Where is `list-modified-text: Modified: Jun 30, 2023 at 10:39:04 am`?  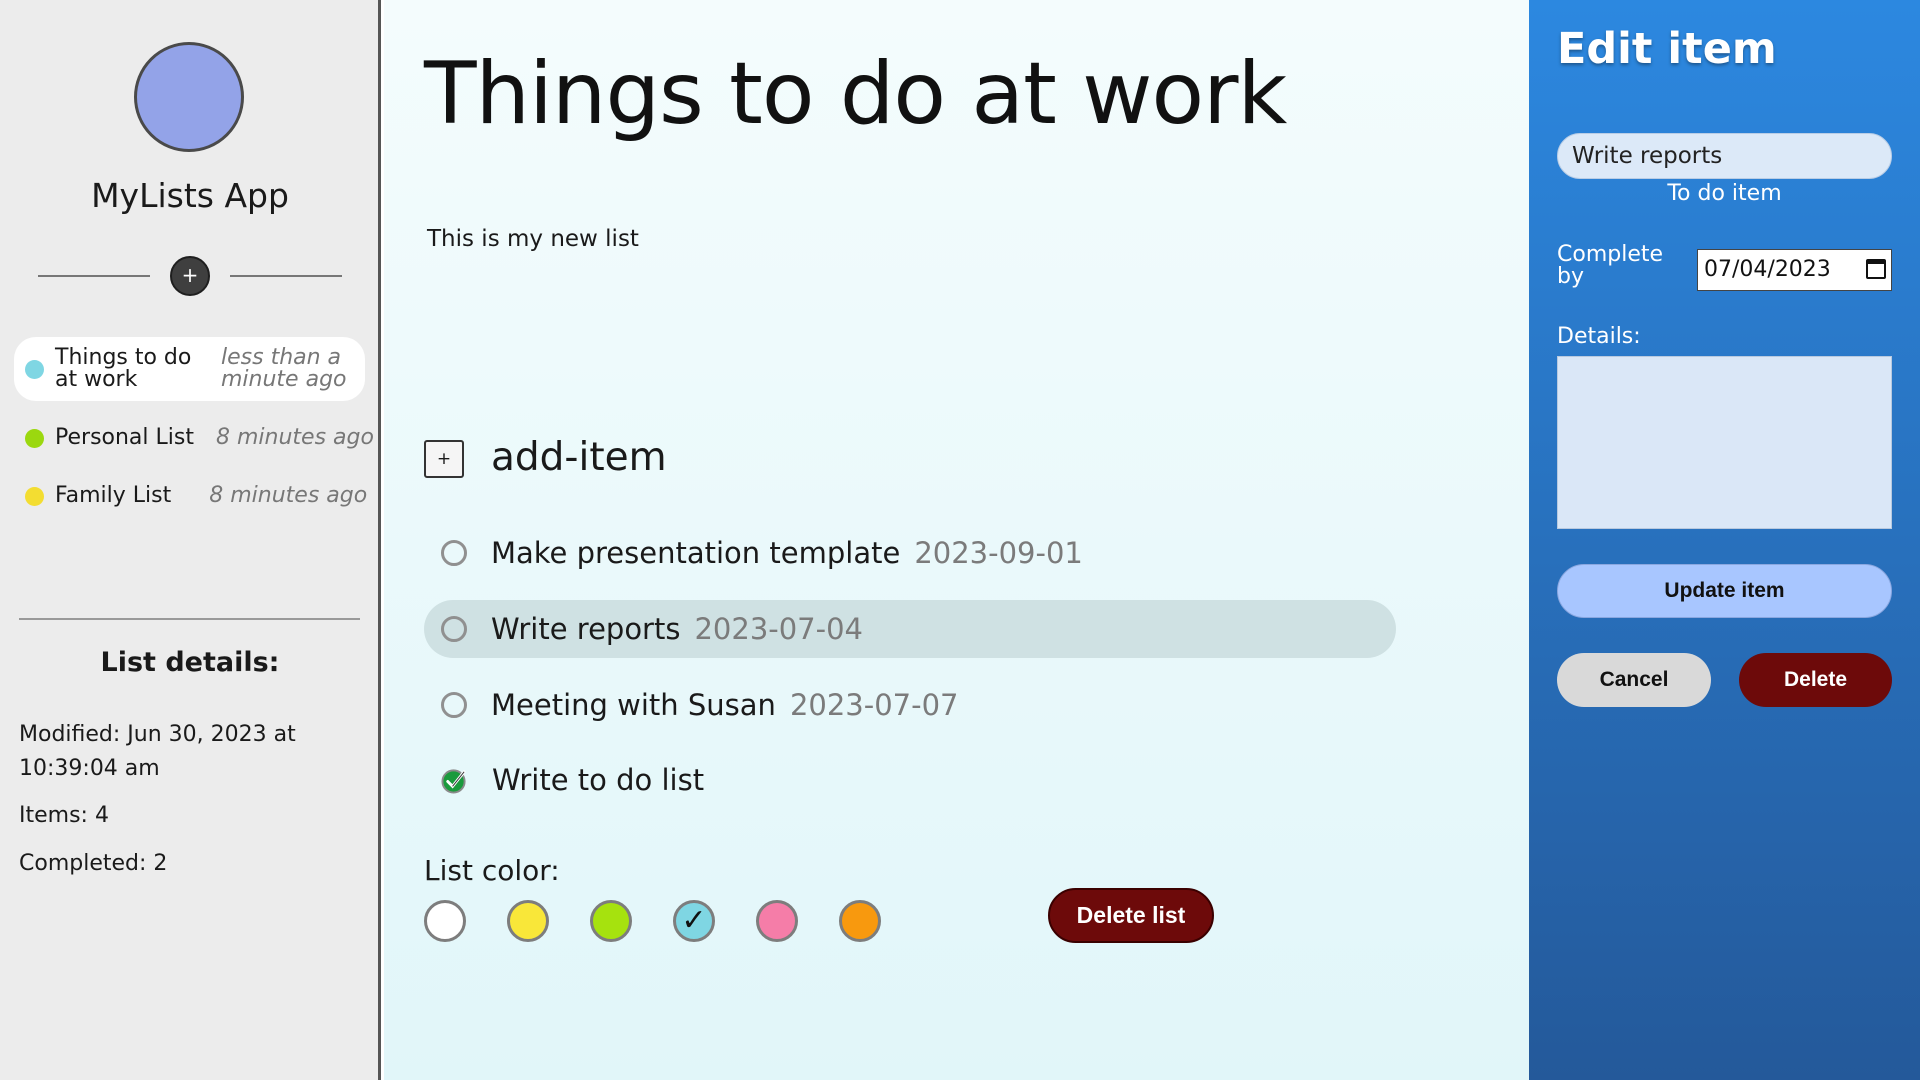
list-modified-text: Modified: Jun 30, 2023 at 10:39:04 am is located at coordinates (157, 751).